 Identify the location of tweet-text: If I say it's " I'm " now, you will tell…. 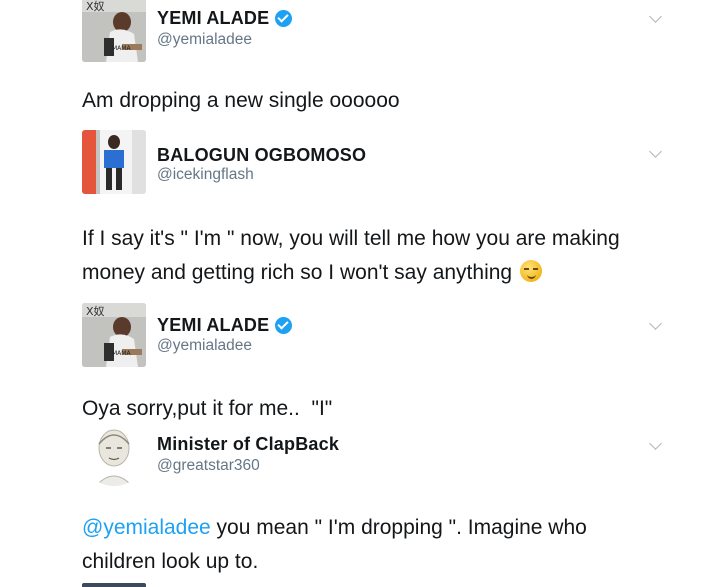
(377, 256).